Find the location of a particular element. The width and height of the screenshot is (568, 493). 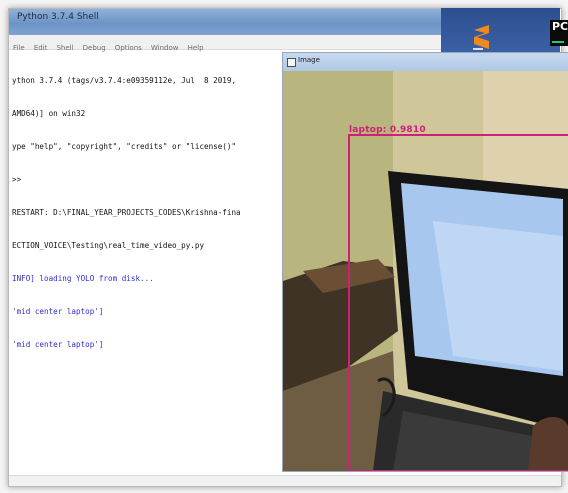

shell-statusbar is located at coordinates (285, 480).